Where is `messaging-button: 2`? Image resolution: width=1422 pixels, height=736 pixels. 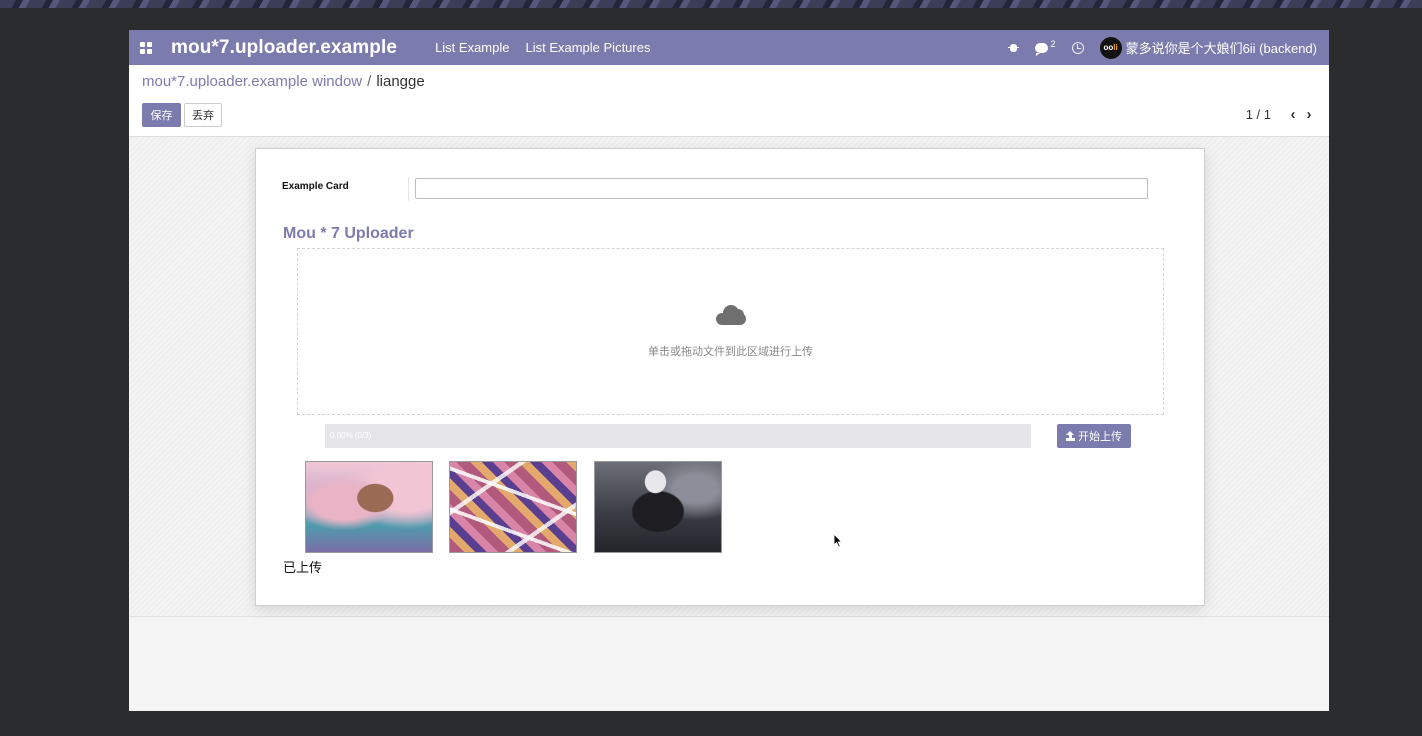 messaging-button: 2 is located at coordinates (1045, 47).